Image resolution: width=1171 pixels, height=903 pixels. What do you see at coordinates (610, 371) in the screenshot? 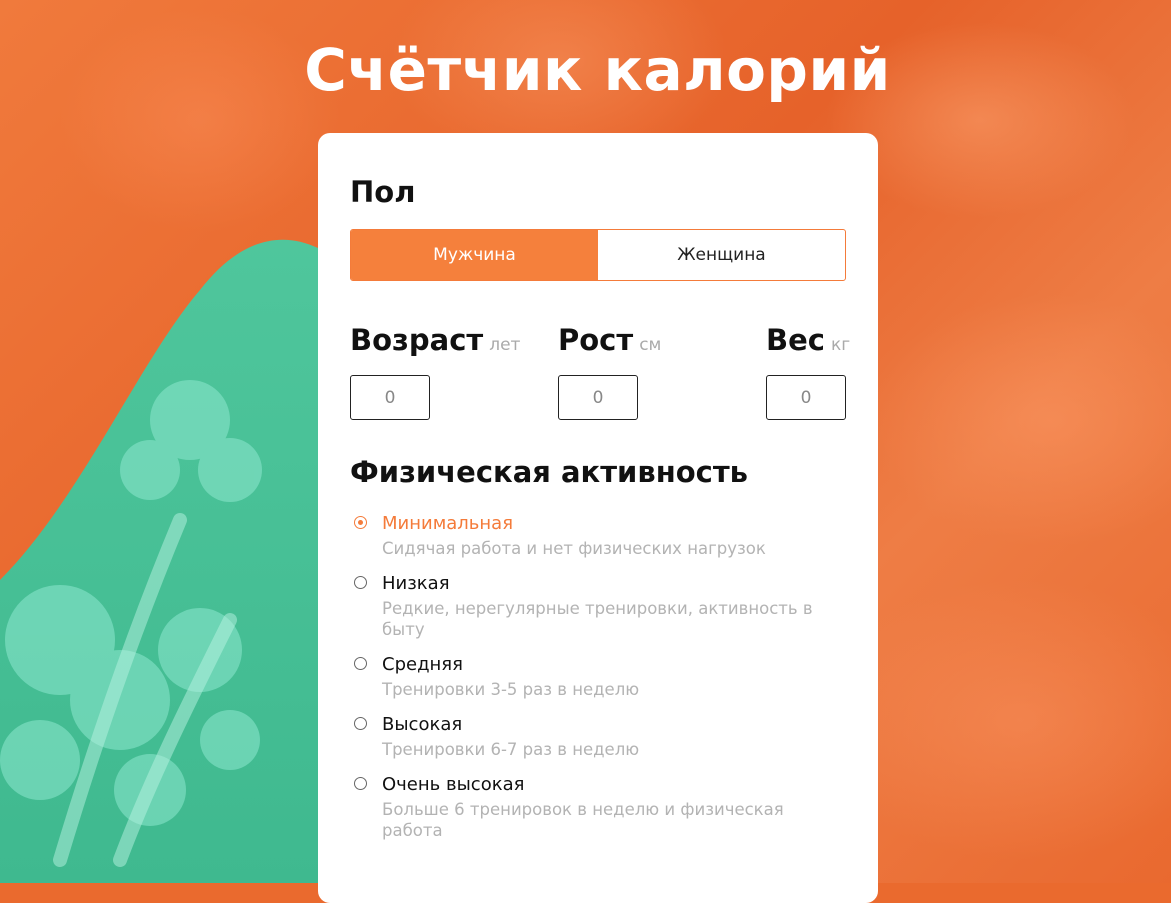
I see `height-field-group: Рост см 0` at bounding box center [610, 371].